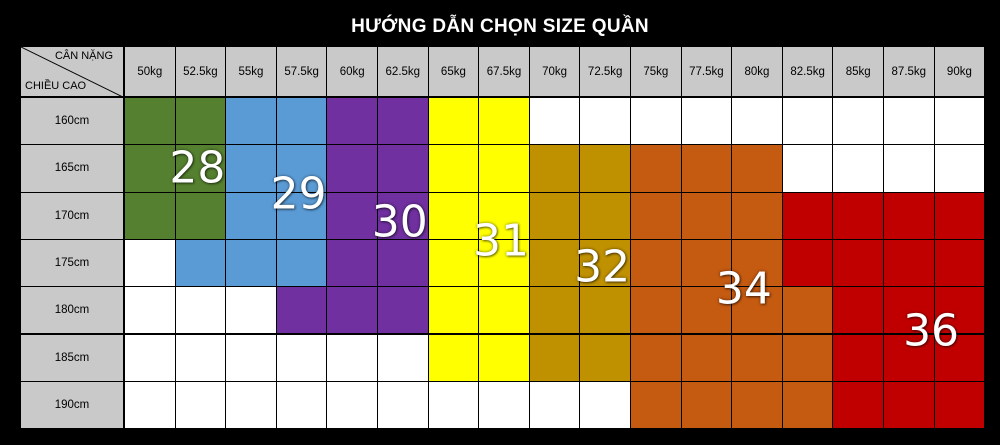 This screenshot has height=445, width=1000. What do you see at coordinates (150, 71) in the screenshot?
I see `weight-header: 50kg` at bounding box center [150, 71].